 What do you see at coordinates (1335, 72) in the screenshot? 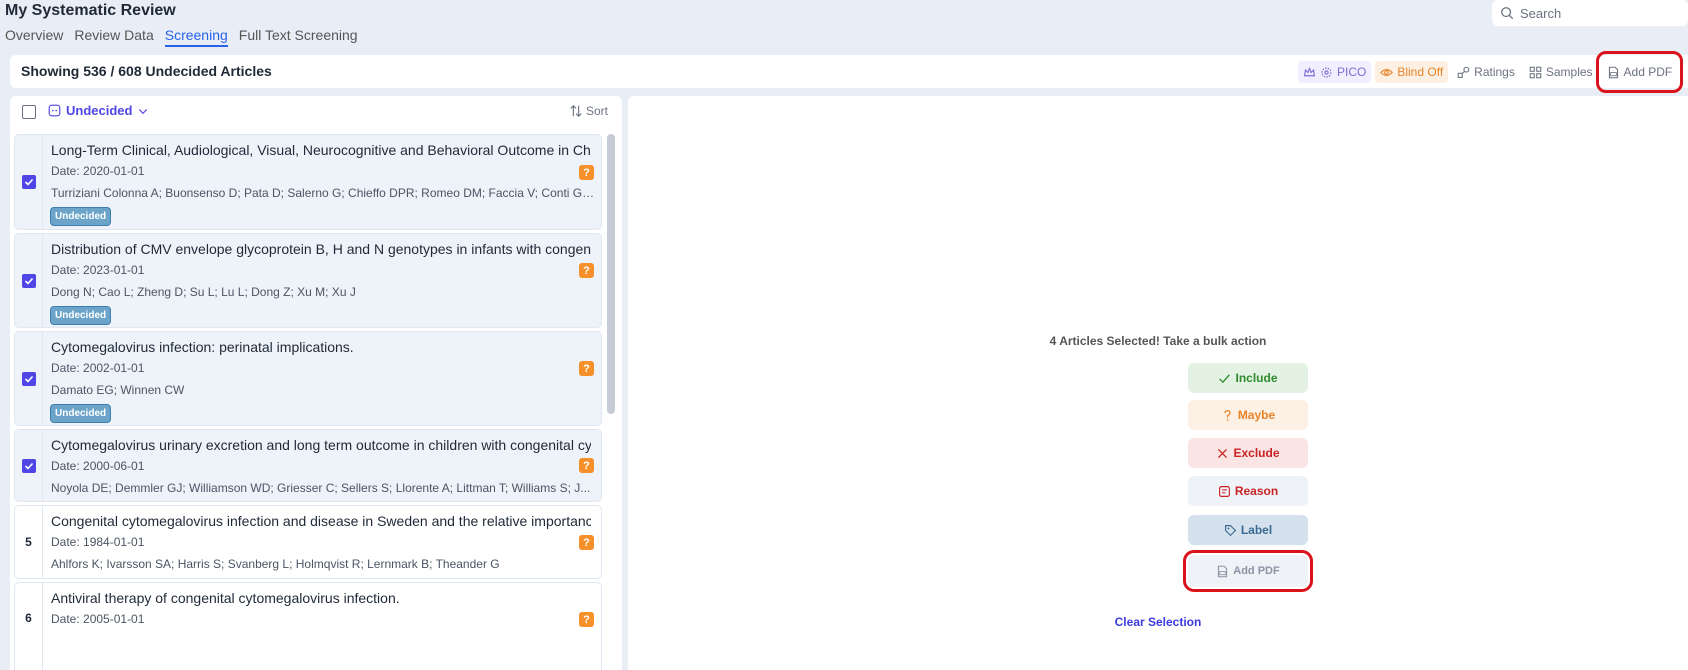
I see `pico-button: PICO` at bounding box center [1335, 72].